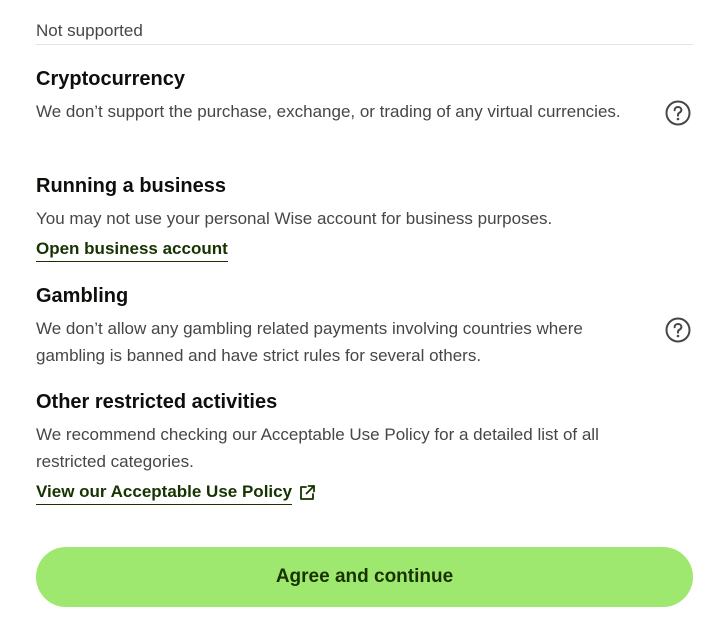 The image size is (716, 626). What do you see at coordinates (157, 402) in the screenshot?
I see `restriction-title: Other restricted activities` at bounding box center [157, 402].